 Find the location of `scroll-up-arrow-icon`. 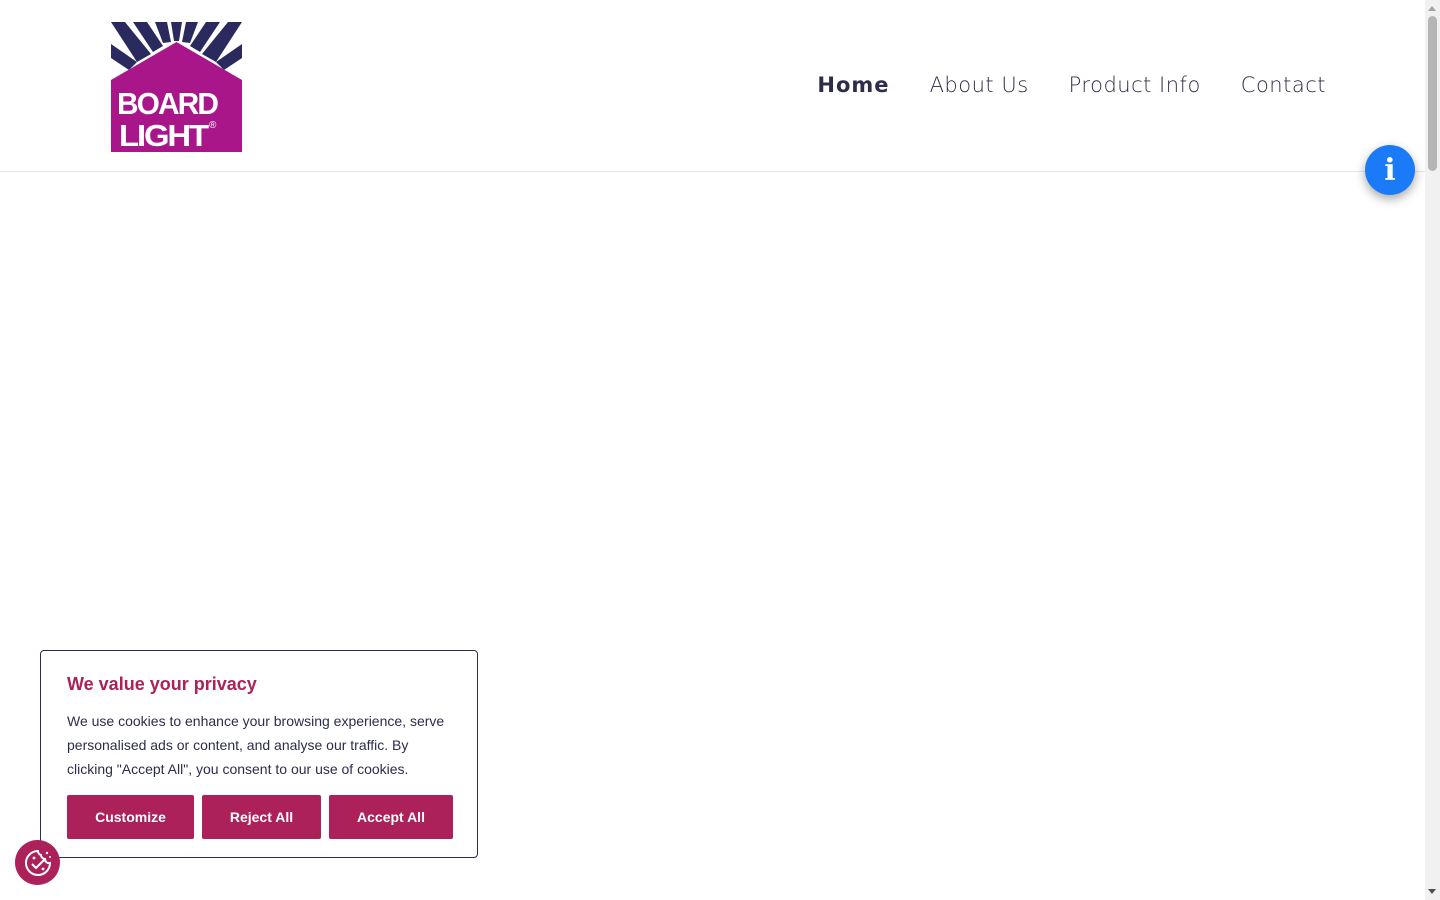

scroll-up-arrow-icon is located at coordinates (1432, 8).